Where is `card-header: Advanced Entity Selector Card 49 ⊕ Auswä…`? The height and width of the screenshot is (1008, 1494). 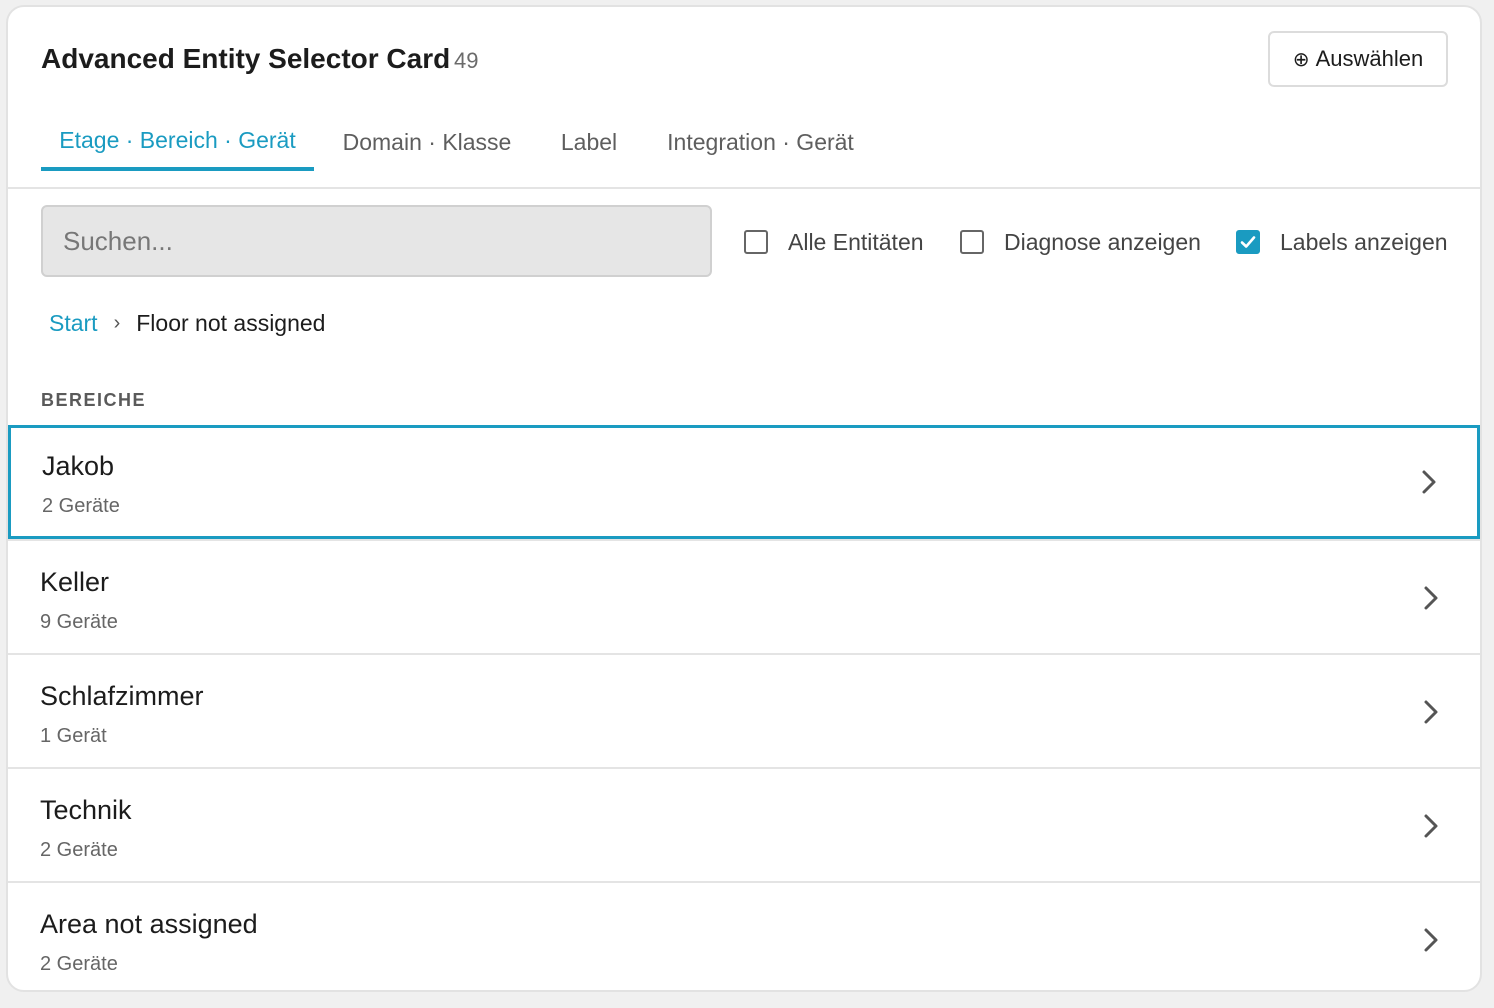 card-header: Advanced Entity Selector Card 49 ⊕ Auswä… is located at coordinates (744, 57).